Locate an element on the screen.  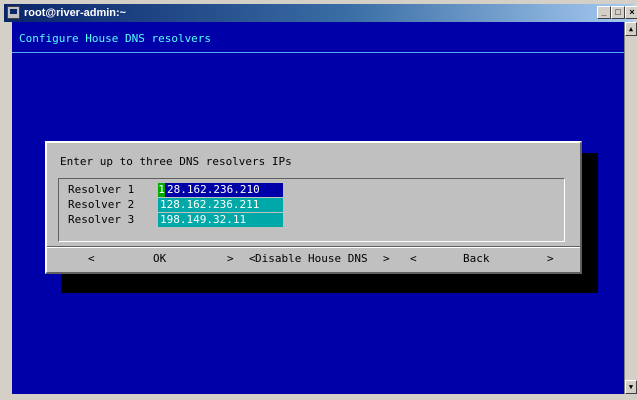
dialog-separator-highlight is located at coordinates (313, 247).